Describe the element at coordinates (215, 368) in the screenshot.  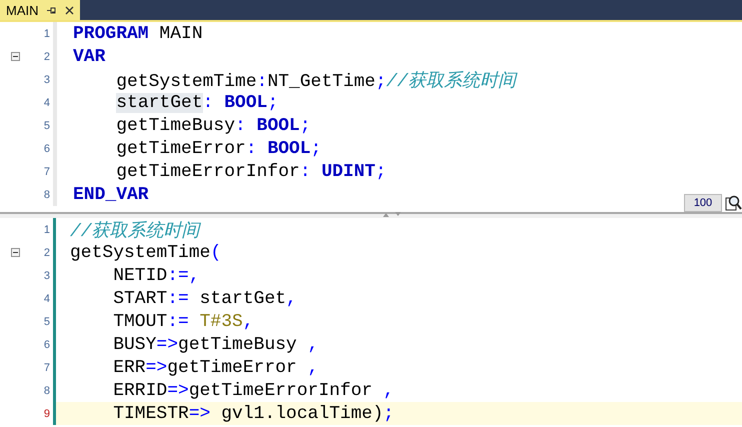
I see `code-line: ERR=>getTimeError ,` at that location.